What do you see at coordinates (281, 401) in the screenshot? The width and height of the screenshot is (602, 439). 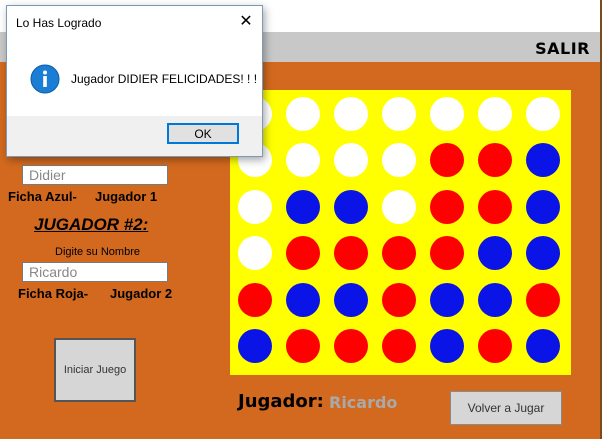 I see `current-player-label: Jugador:` at bounding box center [281, 401].